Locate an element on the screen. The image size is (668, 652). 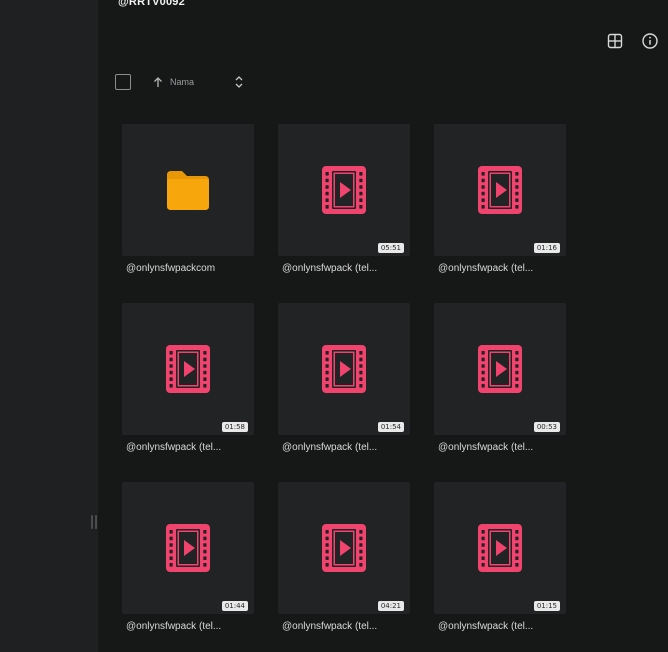
duration-badge: 01:44 is located at coordinates (234, 606).